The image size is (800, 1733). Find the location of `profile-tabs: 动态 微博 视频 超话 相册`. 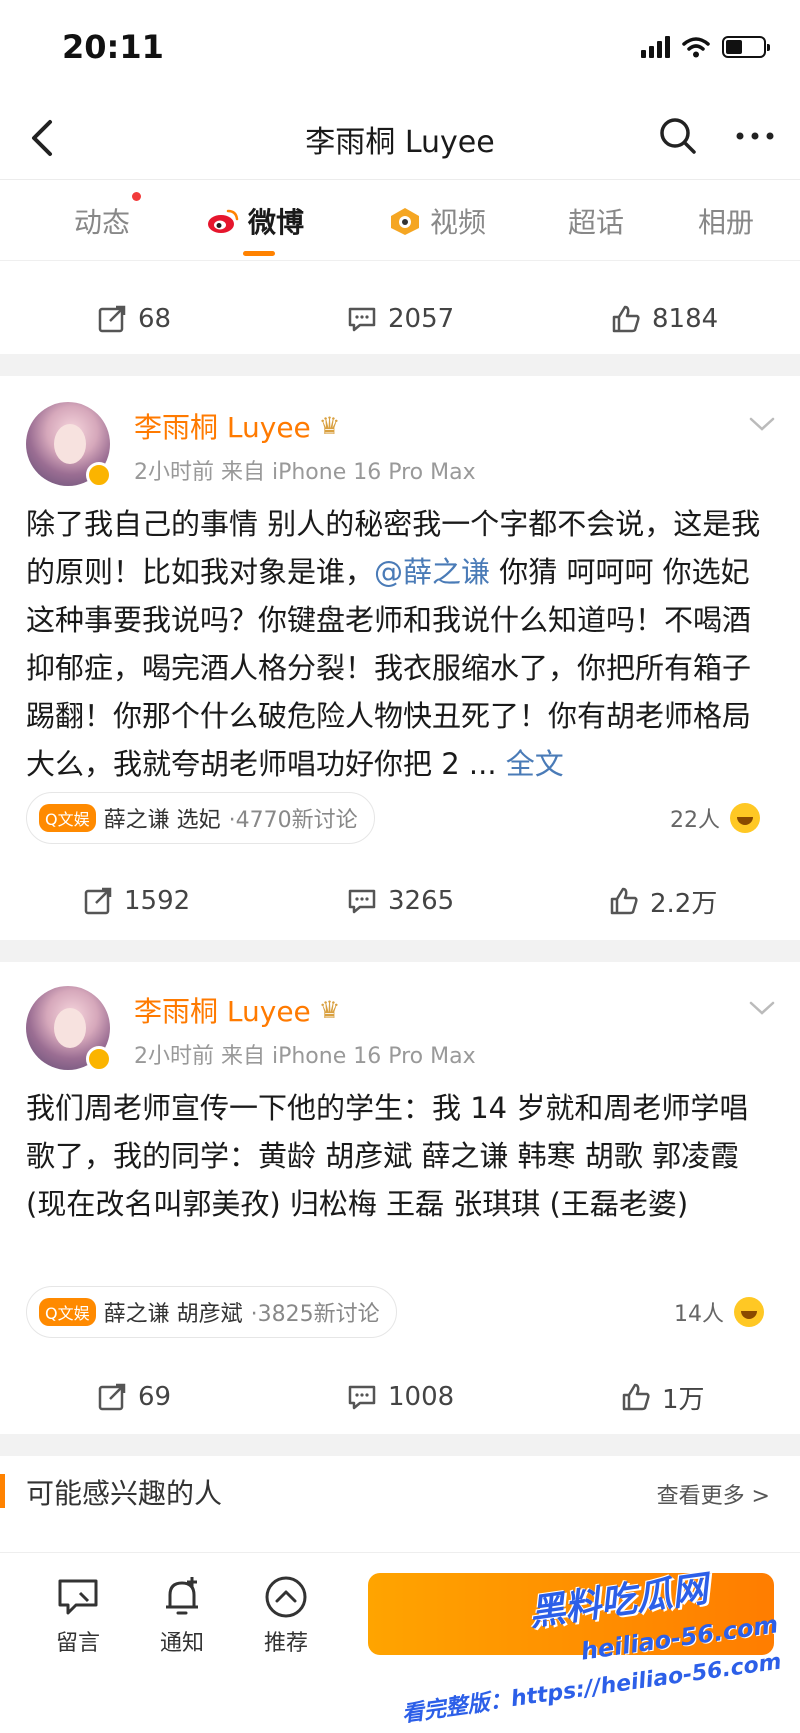

profile-tabs: 动态 微博 视频 超话 相册 is located at coordinates (400, 221).